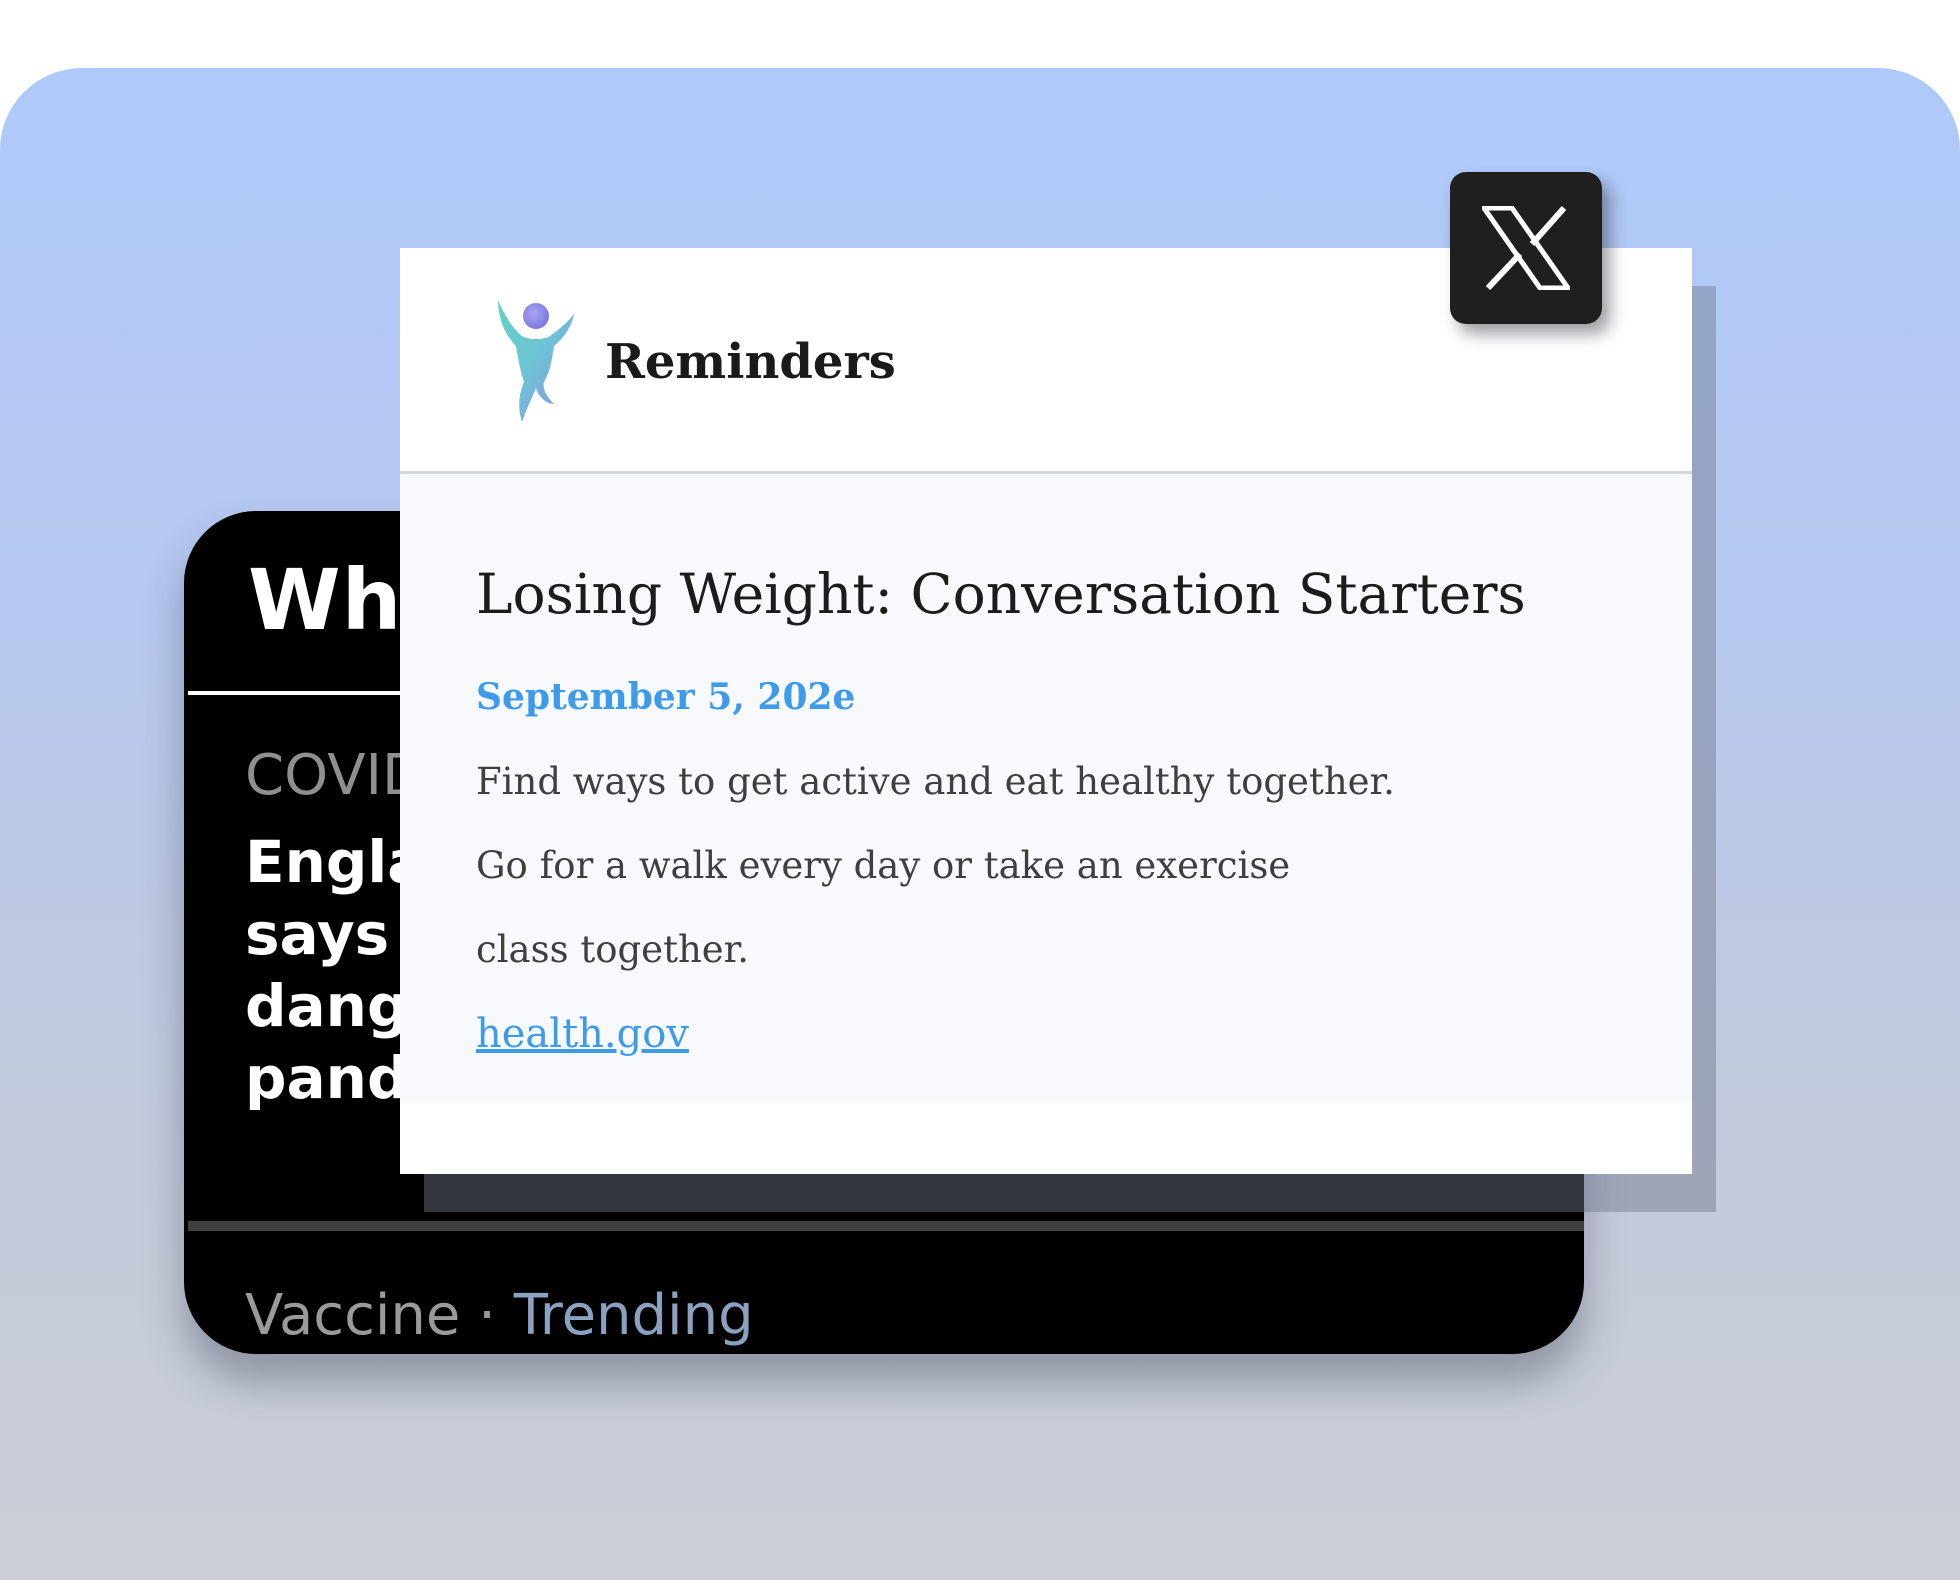 Image resolution: width=1960 pixels, height=1580 pixels. Describe the element at coordinates (582, 1034) in the screenshot. I see `health-gov-link: health.gov` at that location.